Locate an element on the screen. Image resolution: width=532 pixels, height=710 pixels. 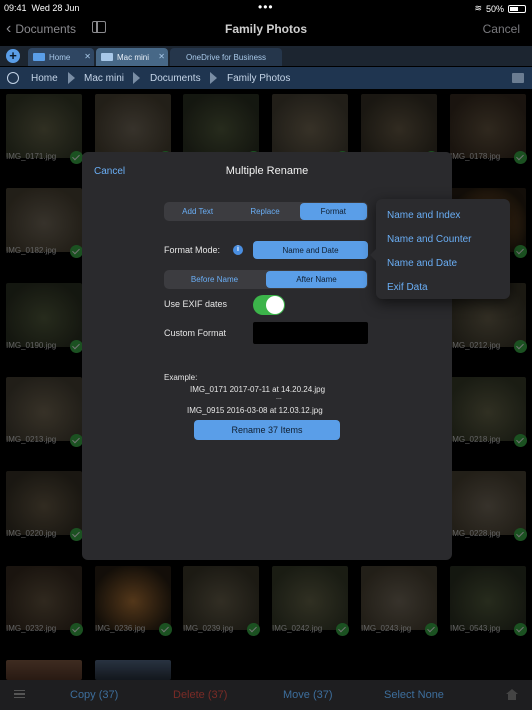
status-bar: 09:41 Wed 28 Jun ••• ≋ 50% is located at coordinates (266, 8).